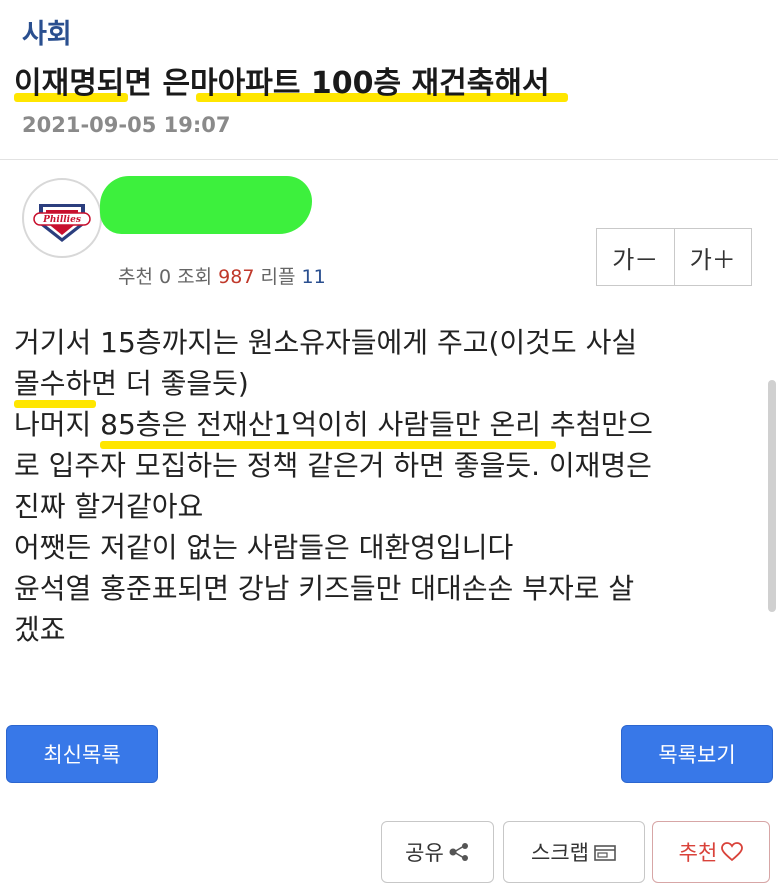  I want to click on view-list-button: 목록보기, so click(697, 754).